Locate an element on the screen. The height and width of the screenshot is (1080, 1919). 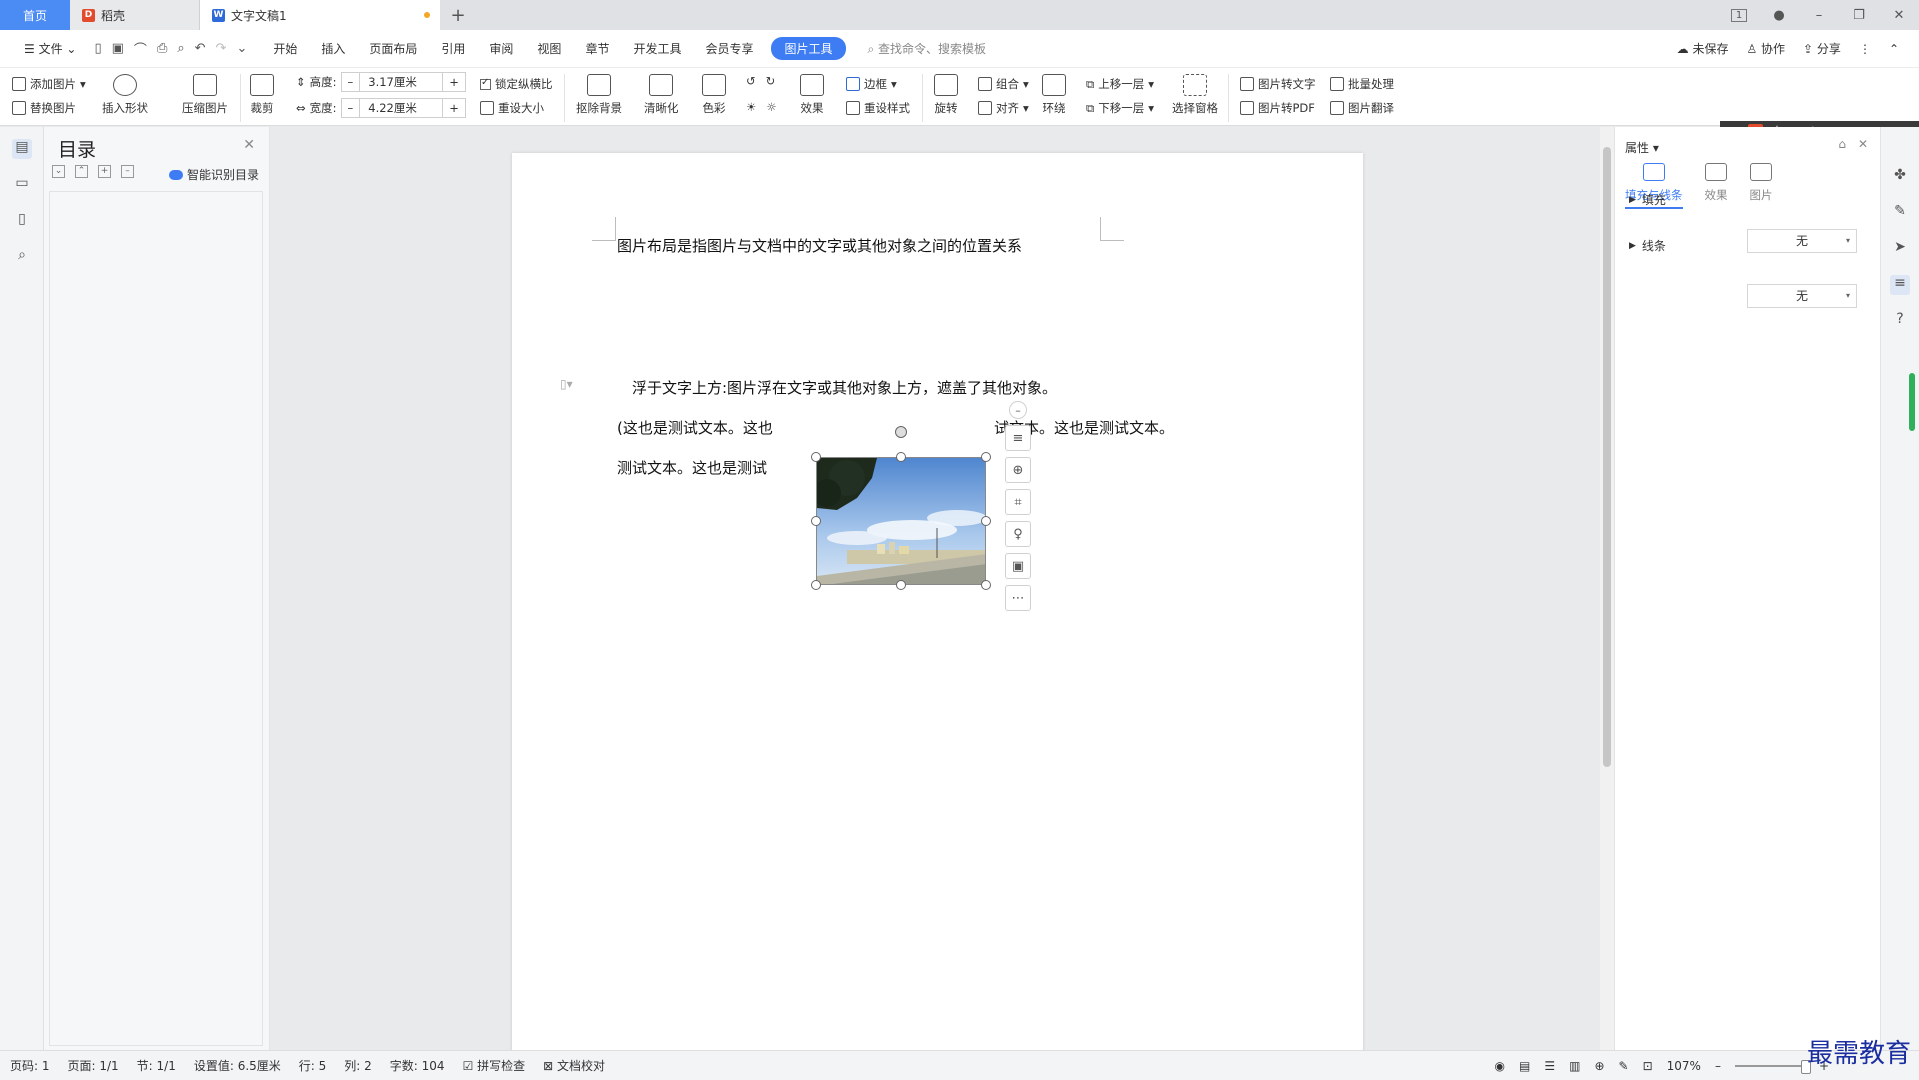
toc-close-icon: ✕ is located at coordinates (249, 145).